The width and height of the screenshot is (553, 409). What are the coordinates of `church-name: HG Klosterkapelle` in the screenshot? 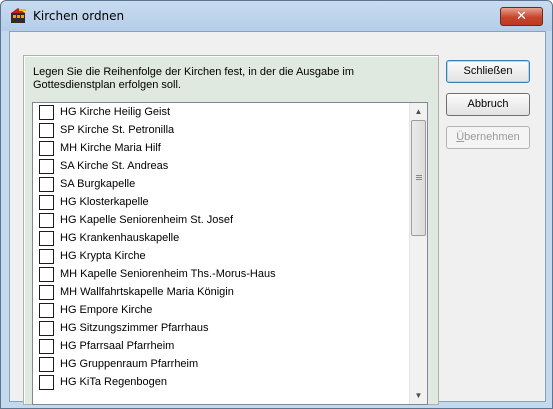 It's located at (104, 202).